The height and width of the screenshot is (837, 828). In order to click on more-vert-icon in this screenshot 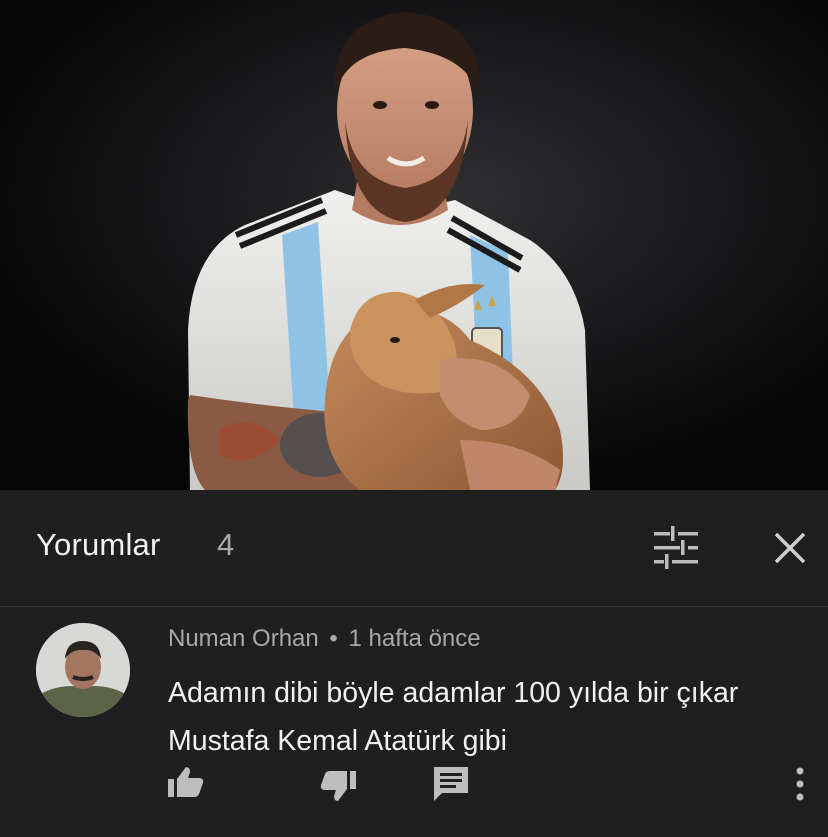, I will do `click(800, 784)`.